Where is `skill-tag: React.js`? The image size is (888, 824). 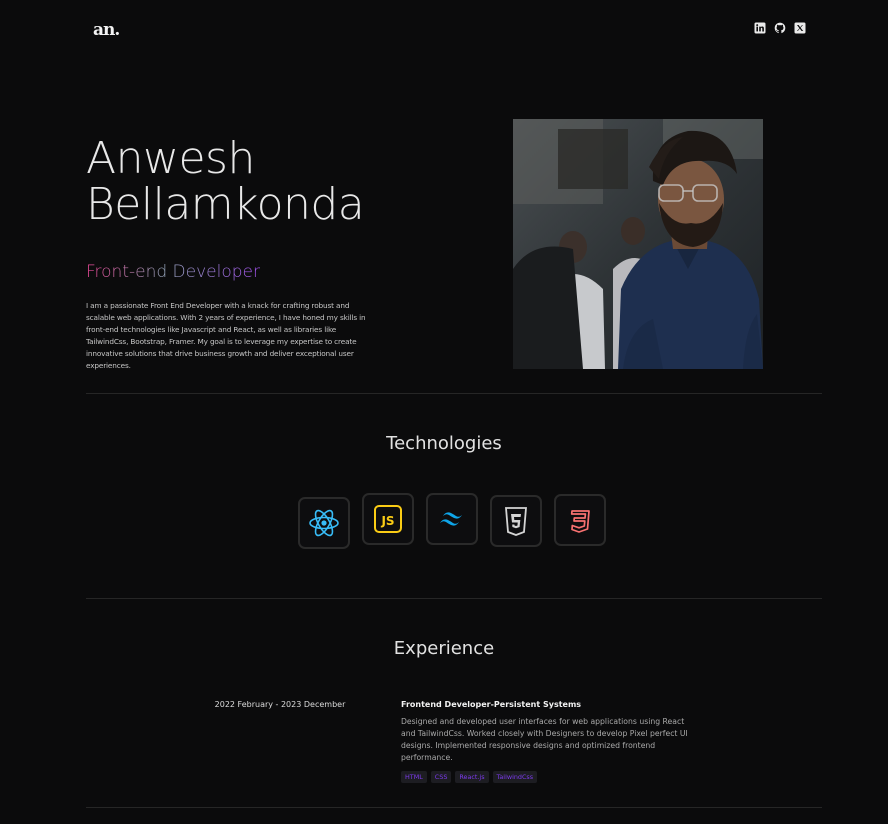
skill-tag: React.js is located at coordinates (472, 777).